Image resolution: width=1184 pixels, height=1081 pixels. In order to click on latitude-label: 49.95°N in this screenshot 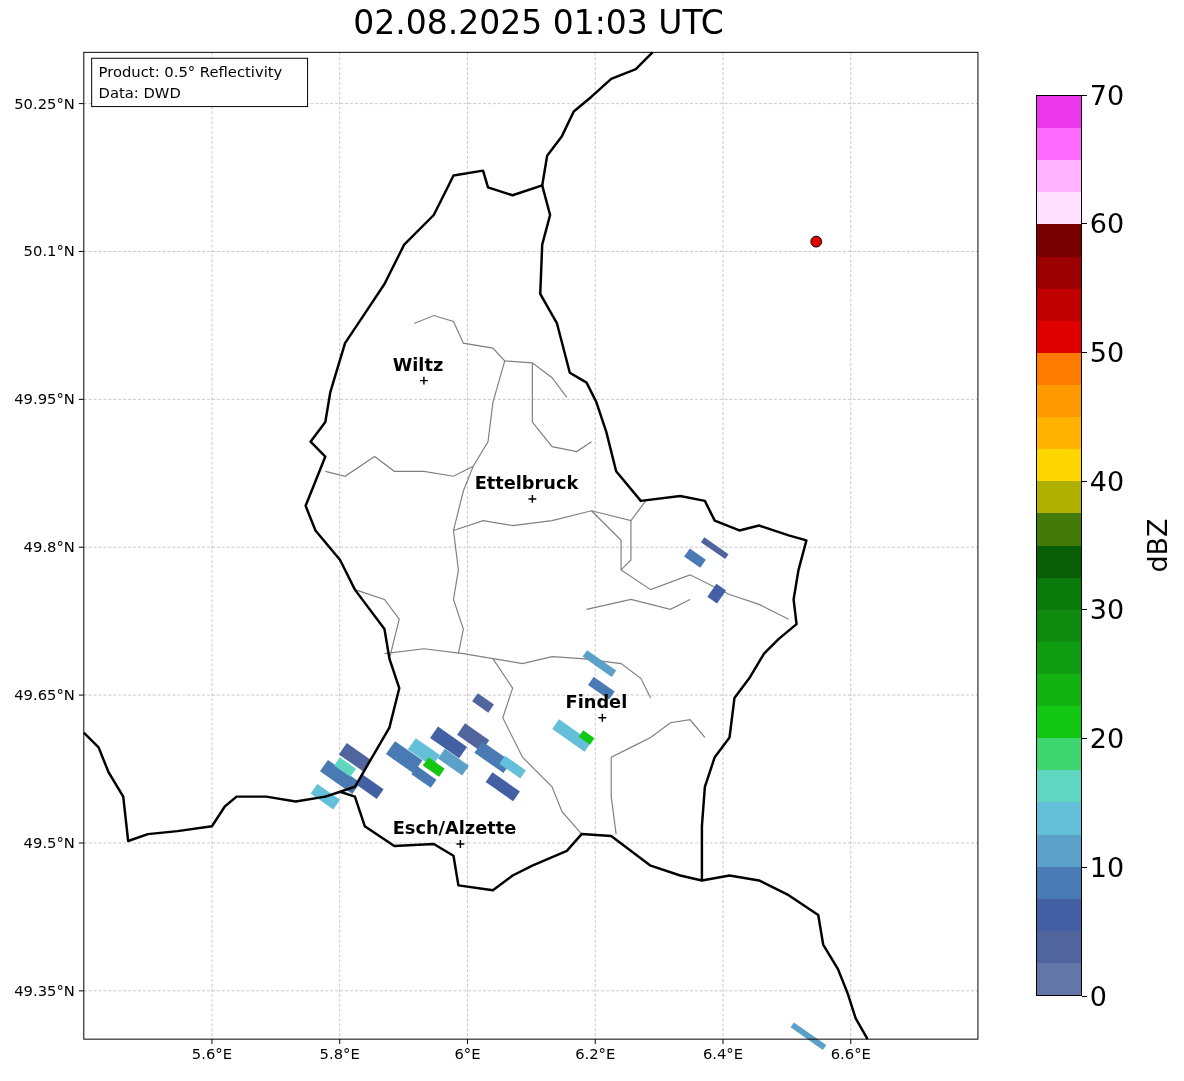, I will do `click(44, 399)`.